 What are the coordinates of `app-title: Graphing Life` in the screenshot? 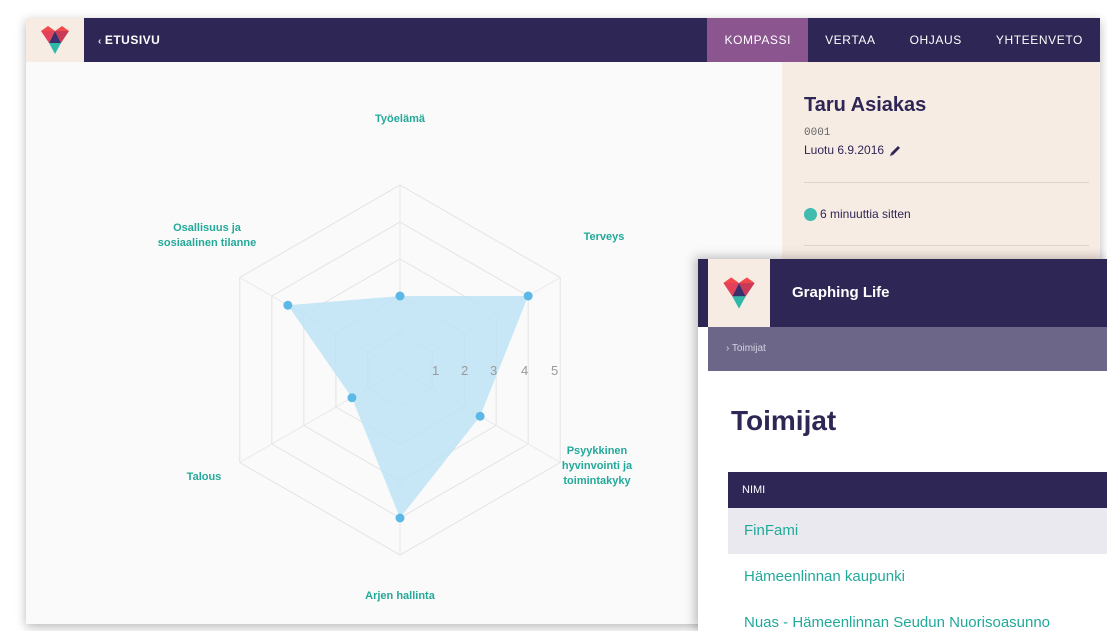 It's located at (841, 292).